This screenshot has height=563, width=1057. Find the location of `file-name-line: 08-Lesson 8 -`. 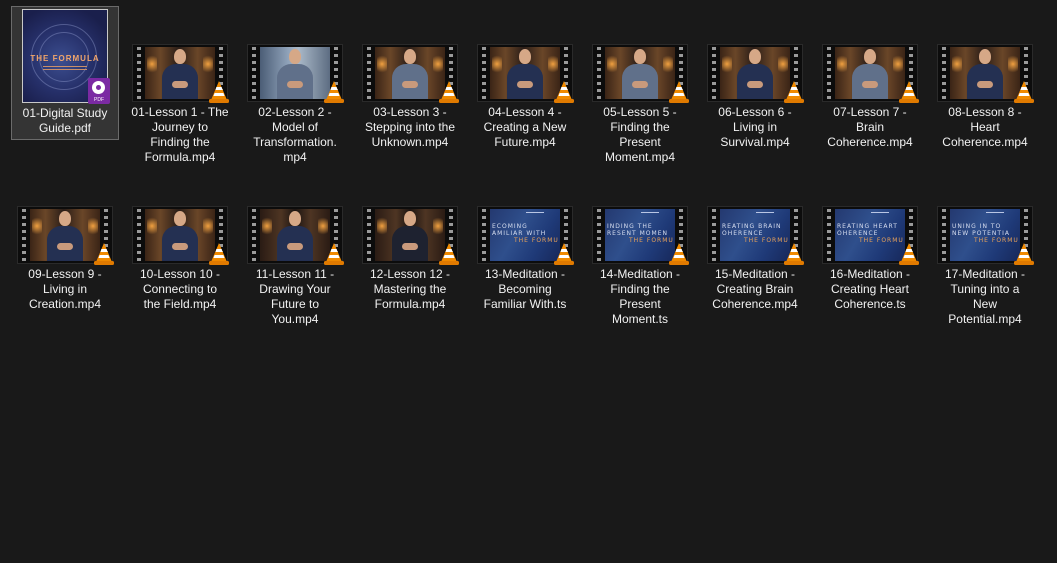

file-name-line: 08-Lesson 8 - is located at coordinates (985, 112).